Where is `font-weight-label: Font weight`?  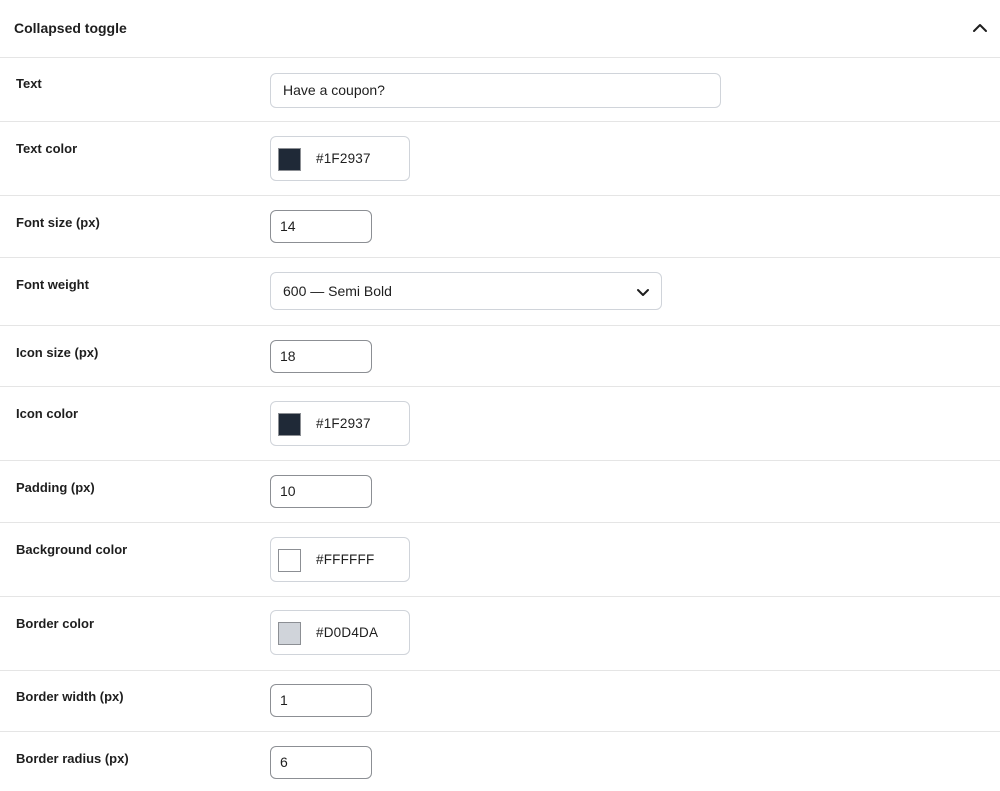 font-weight-label: Font weight is located at coordinates (52, 284).